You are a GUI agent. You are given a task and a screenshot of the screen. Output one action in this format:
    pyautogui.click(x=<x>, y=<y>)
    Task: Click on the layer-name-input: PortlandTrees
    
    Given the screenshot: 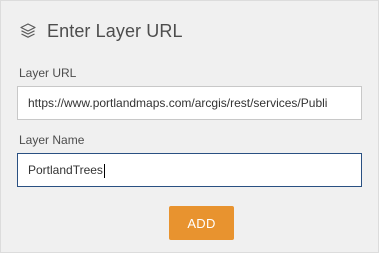 What is the action you would take?
    pyautogui.click(x=189, y=170)
    